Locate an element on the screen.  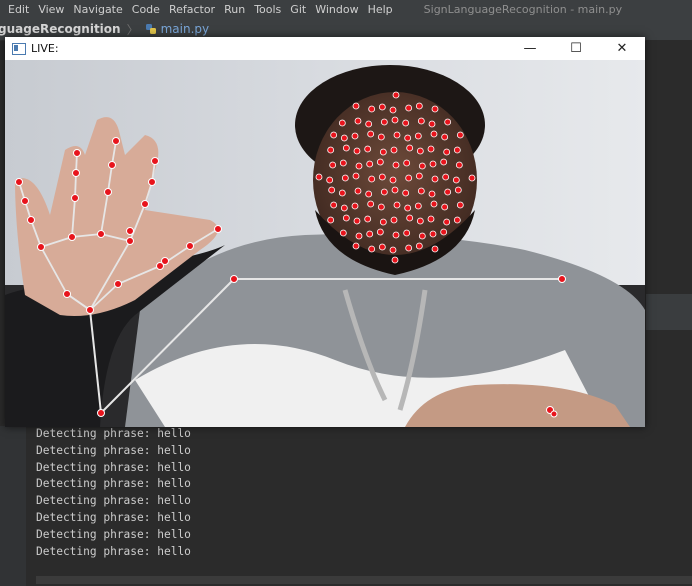
minimize-button: — is located at coordinates (530, 48).